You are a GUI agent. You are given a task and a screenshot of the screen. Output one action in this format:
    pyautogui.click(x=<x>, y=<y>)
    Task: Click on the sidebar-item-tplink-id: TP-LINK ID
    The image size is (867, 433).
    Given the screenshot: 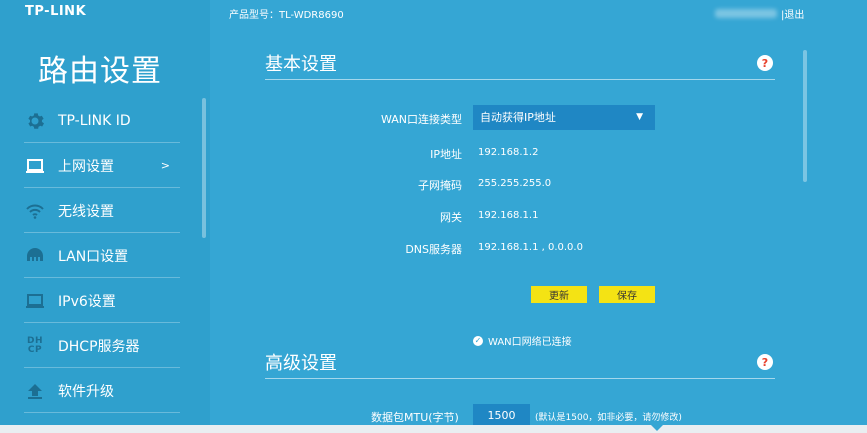 What is the action you would take?
    pyautogui.click(x=100, y=120)
    